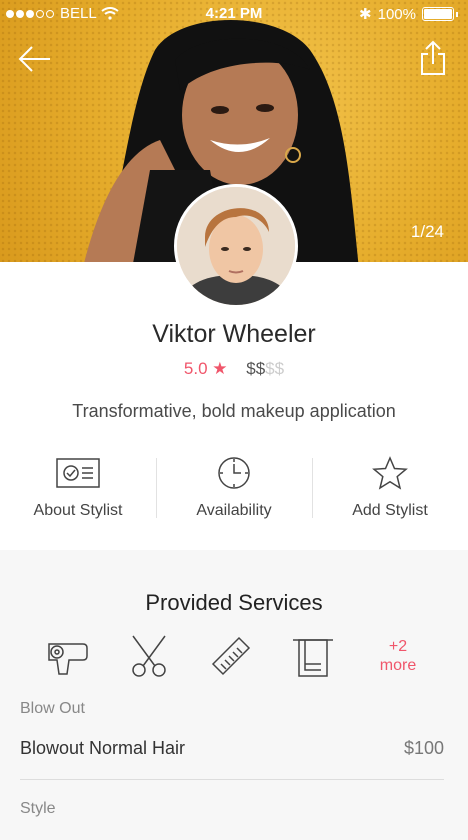  What do you see at coordinates (103, 748) in the screenshot?
I see `service-item-name: Blowout Normal Hair` at bounding box center [103, 748].